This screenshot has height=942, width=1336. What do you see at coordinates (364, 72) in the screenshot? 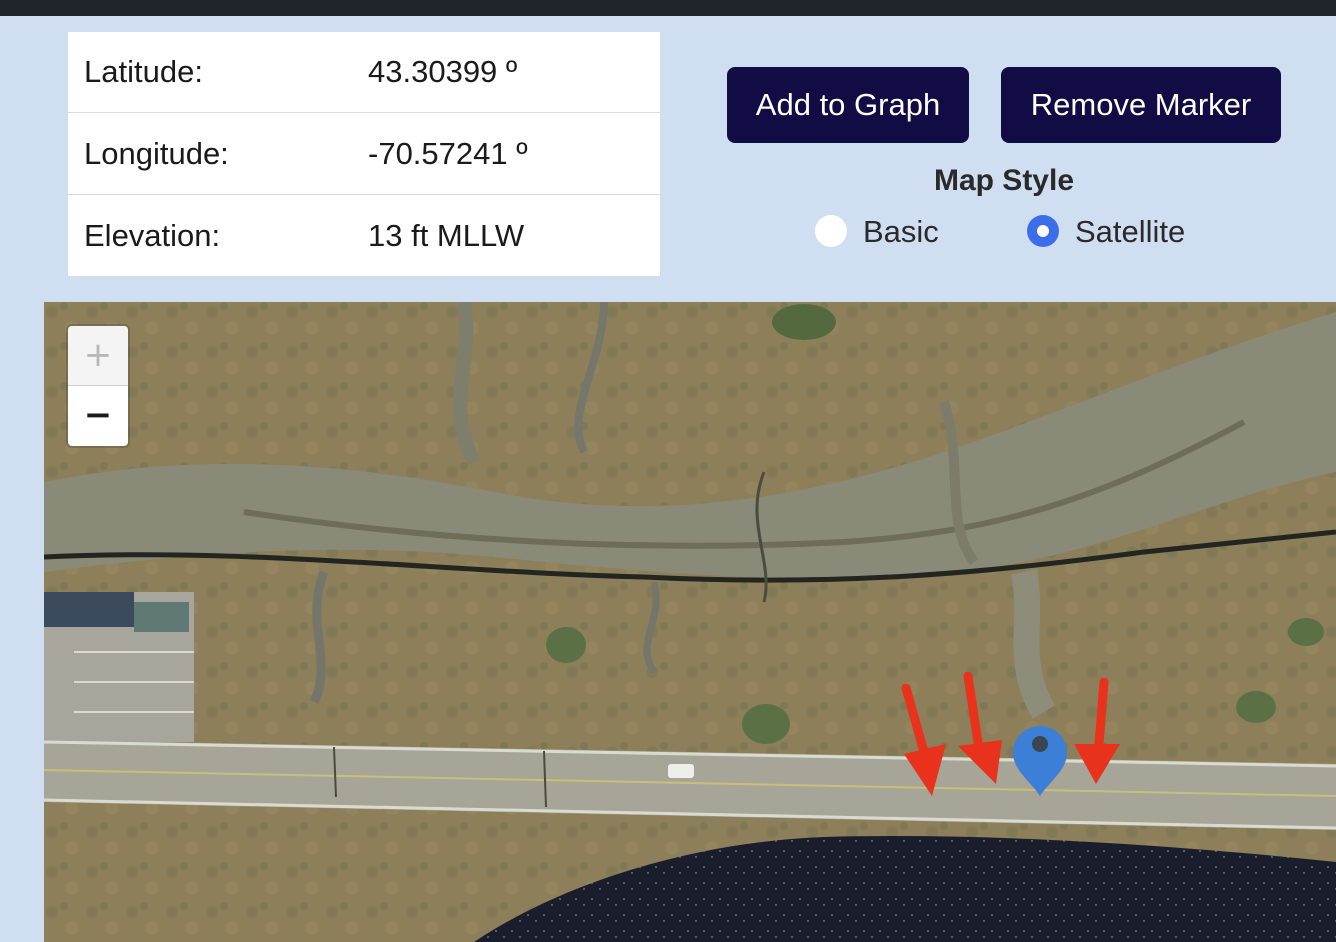
I see `latitude-row: Latitude: 43.30399 º` at bounding box center [364, 72].